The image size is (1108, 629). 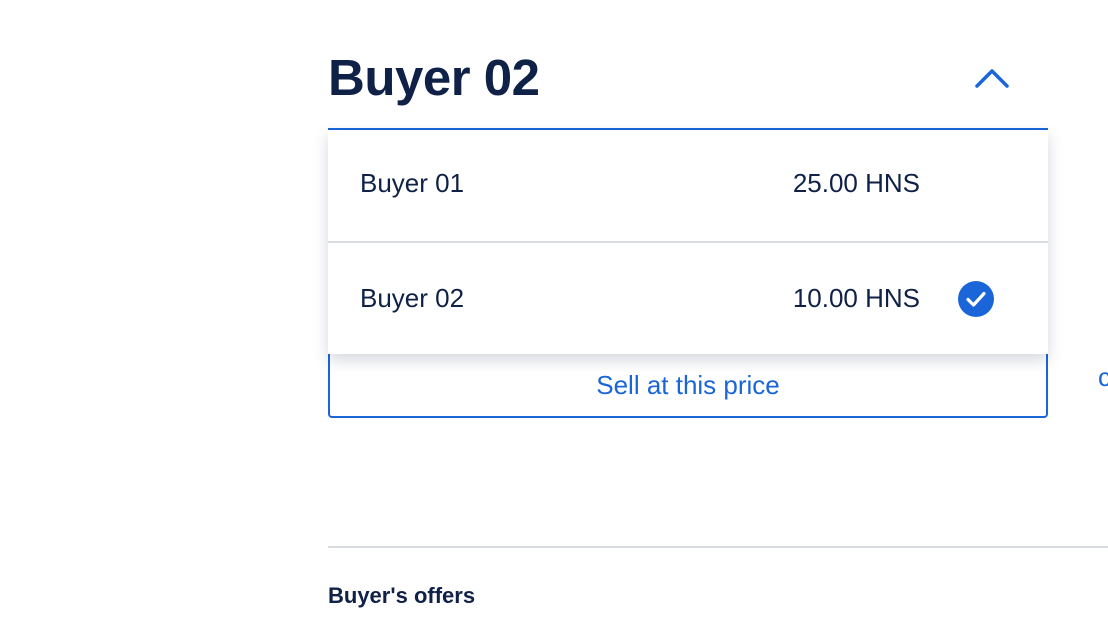 What do you see at coordinates (856, 183) in the screenshot?
I see `buyer-option-price: 25.00 HNS` at bounding box center [856, 183].